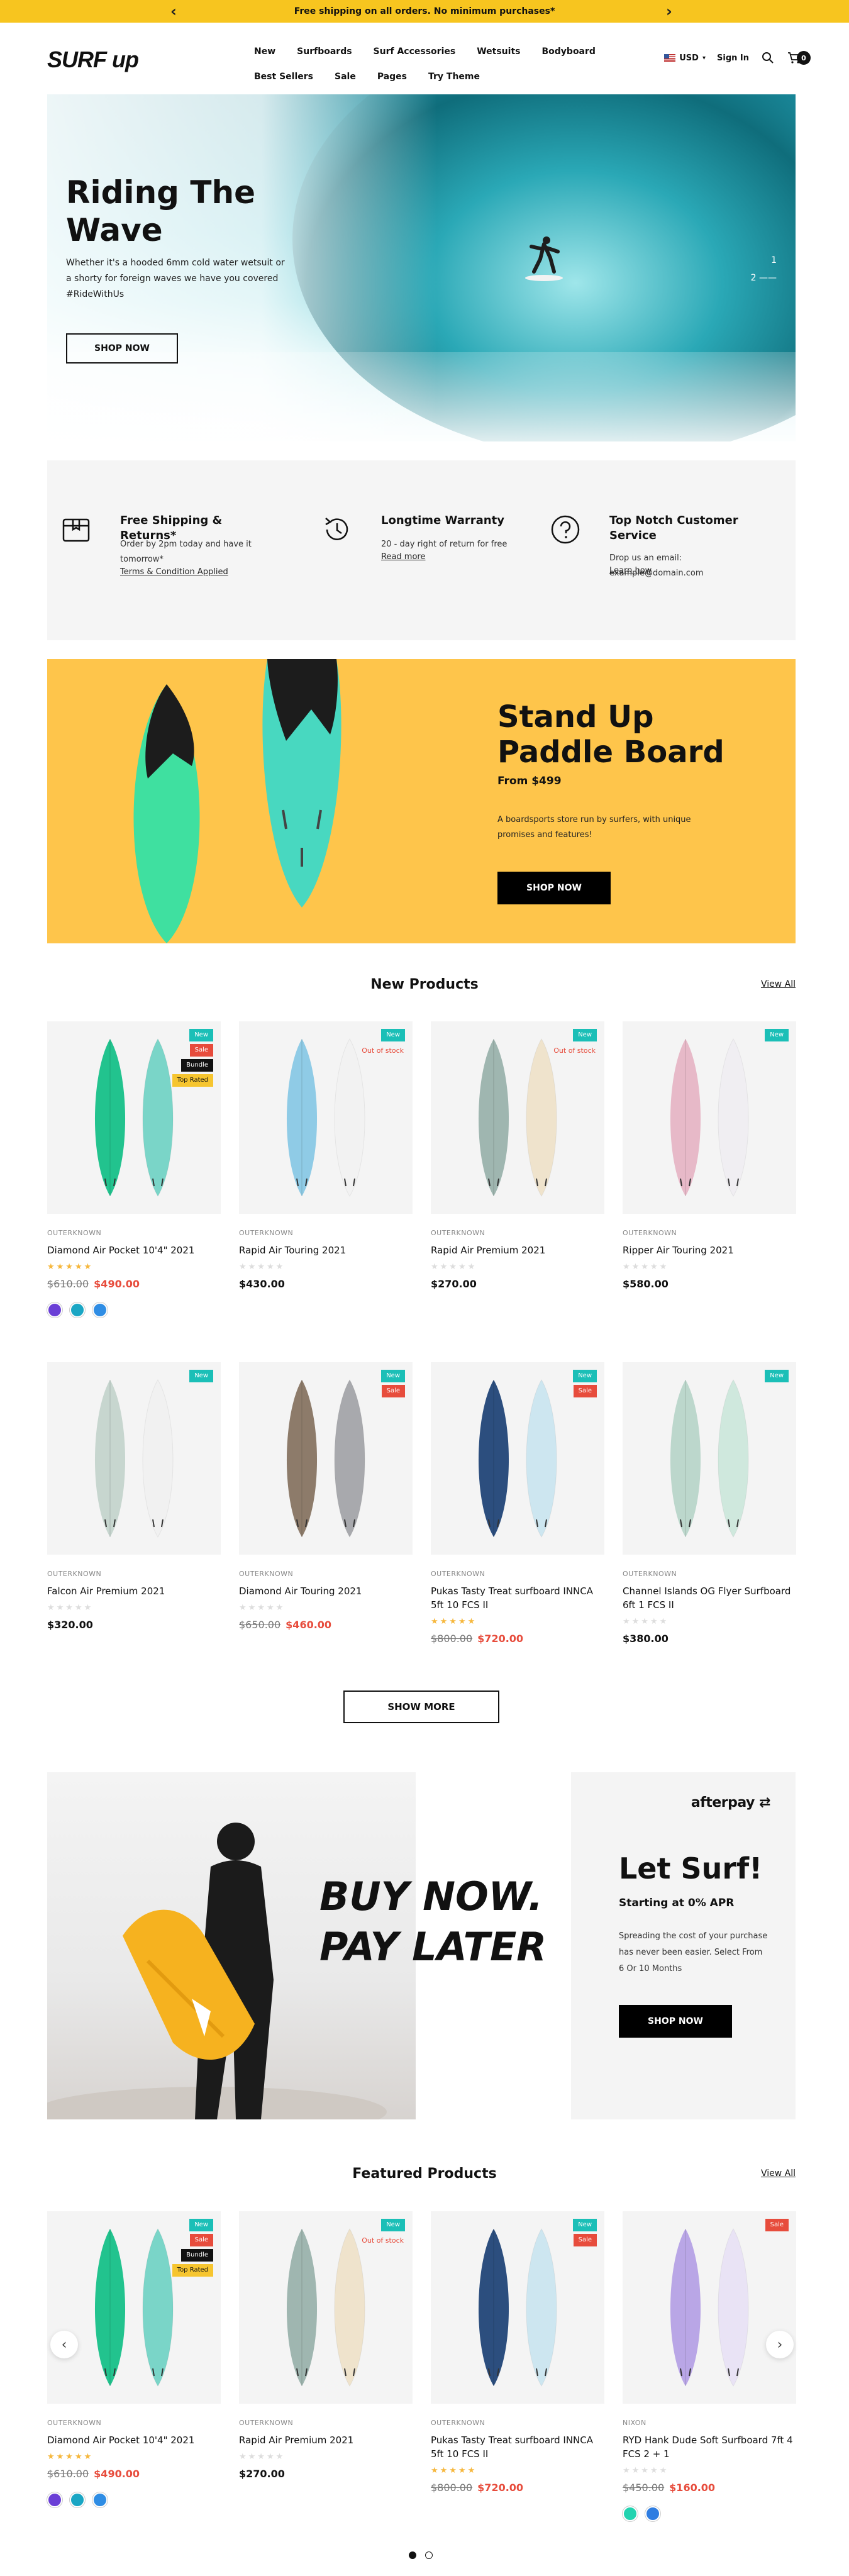 This screenshot has width=849, height=2576. What do you see at coordinates (134, 1591) in the screenshot?
I see `product-name: Falcon Air Premium 2021` at bounding box center [134, 1591].